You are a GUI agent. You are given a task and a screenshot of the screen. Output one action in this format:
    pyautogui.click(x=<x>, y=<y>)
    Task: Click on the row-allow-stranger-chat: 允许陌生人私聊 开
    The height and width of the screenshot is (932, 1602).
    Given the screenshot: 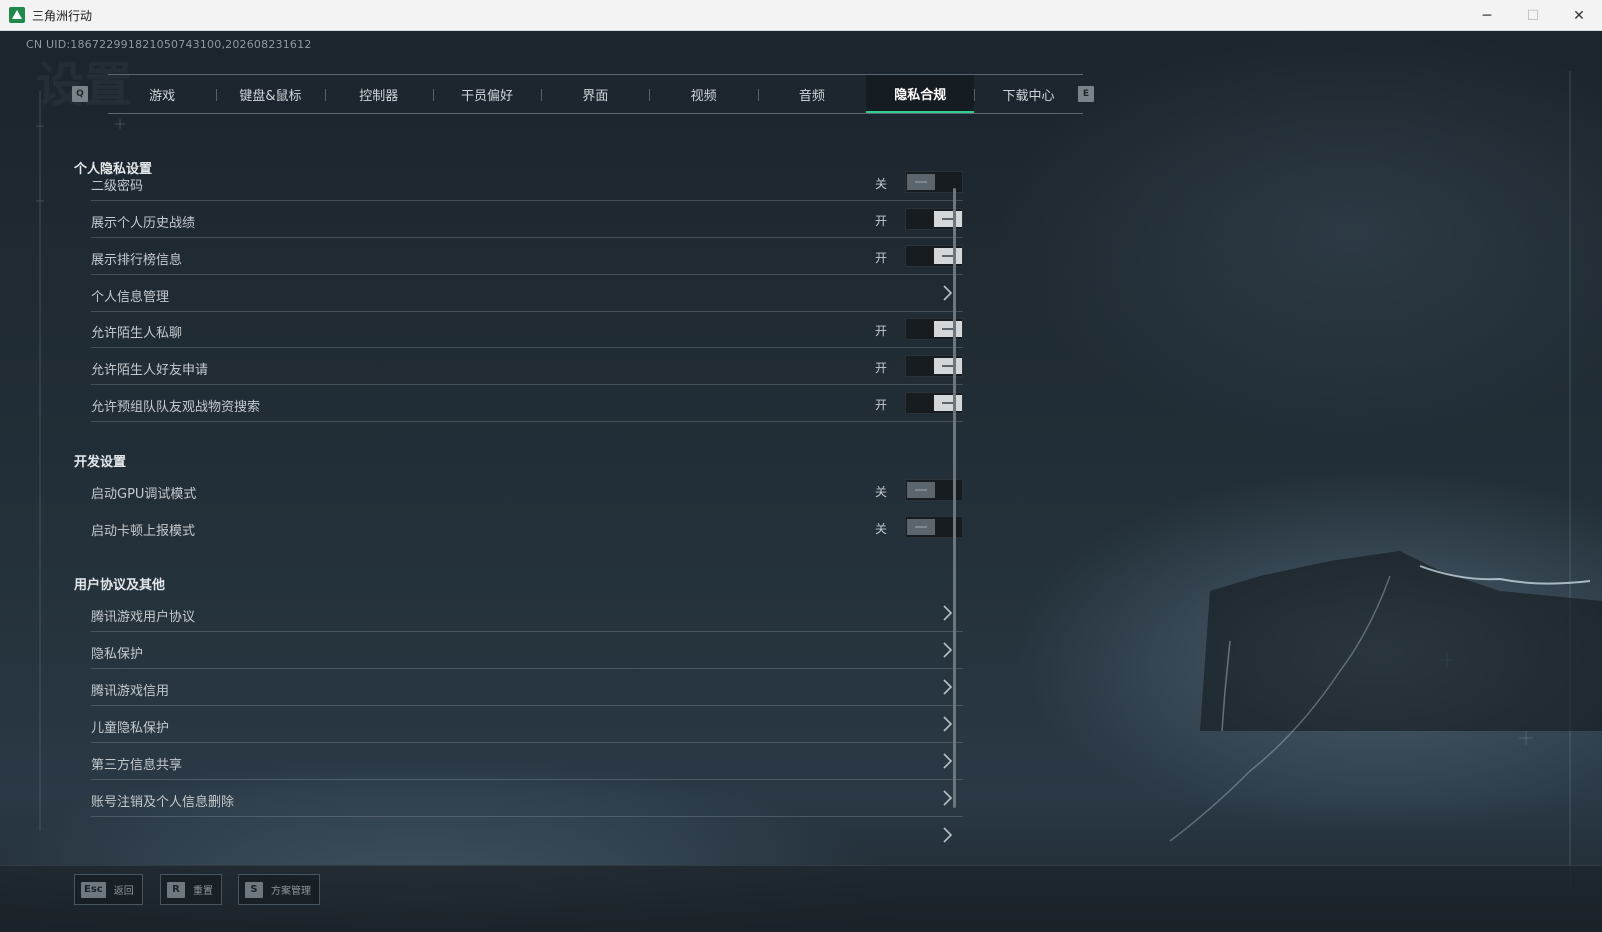 What is the action you would take?
    pyautogui.click(x=527, y=329)
    